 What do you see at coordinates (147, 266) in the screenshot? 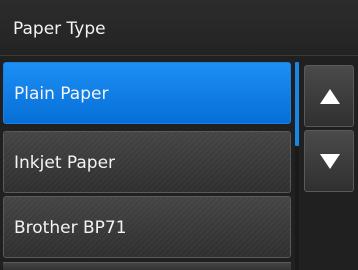
I see `list-item-partial` at bounding box center [147, 266].